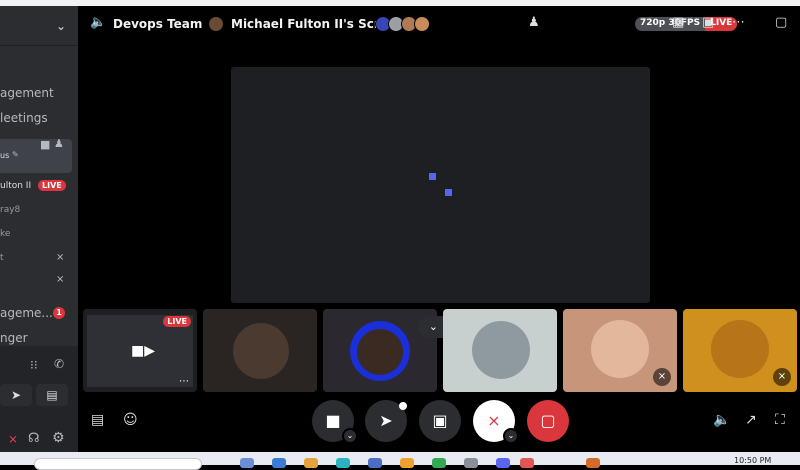  I want to click on waveform-icon: ⁝⁝, so click(34, 365).